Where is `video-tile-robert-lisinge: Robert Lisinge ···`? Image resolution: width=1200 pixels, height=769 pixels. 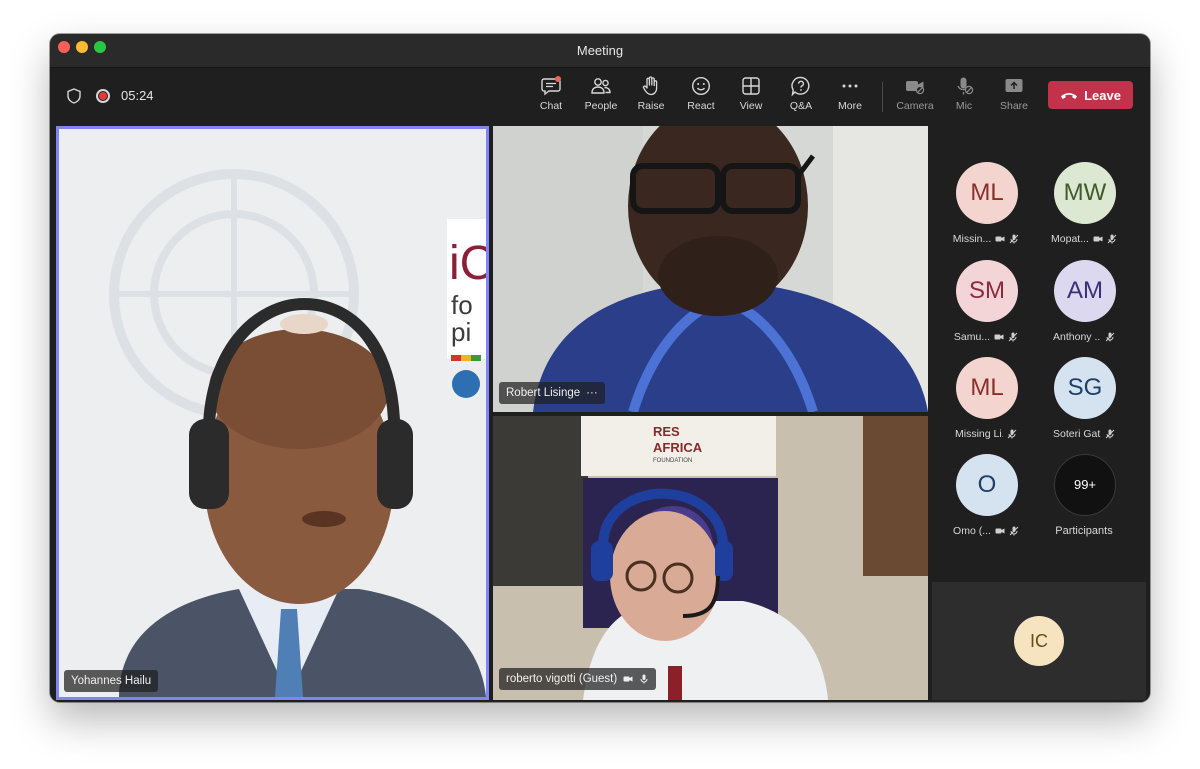 video-tile-robert-lisinge: Robert Lisinge ··· is located at coordinates (710, 269).